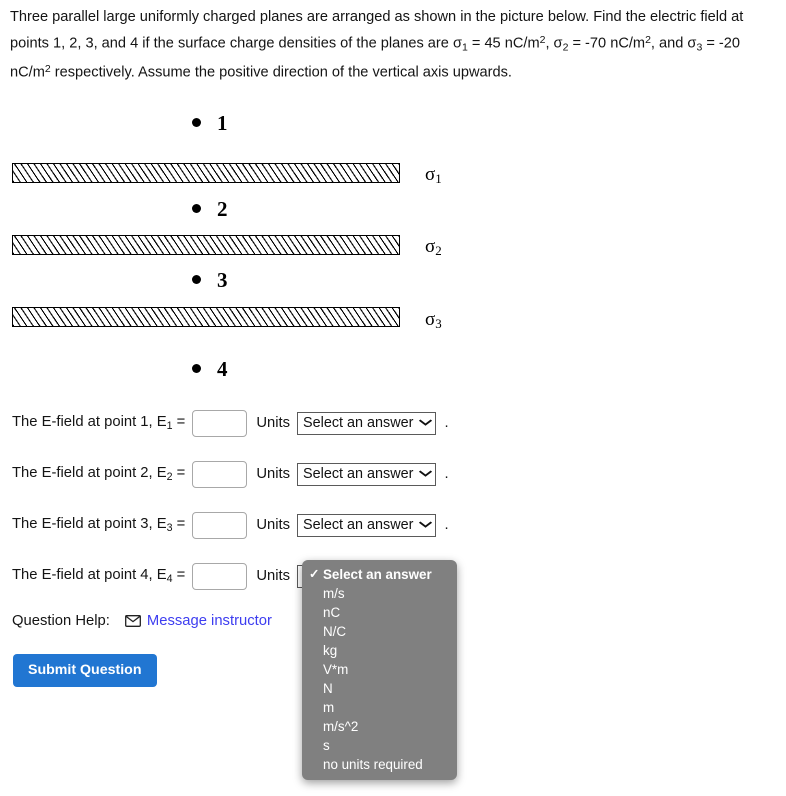 The width and height of the screenshot is (786, 796). I want to click on statement-text-4: = -70 nC/m, so click(607, 42).